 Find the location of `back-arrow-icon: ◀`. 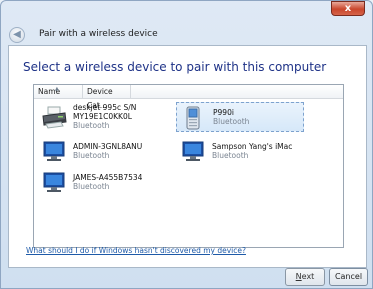

back-arrow-icon: ◀ is located at coordinates (17, 34).